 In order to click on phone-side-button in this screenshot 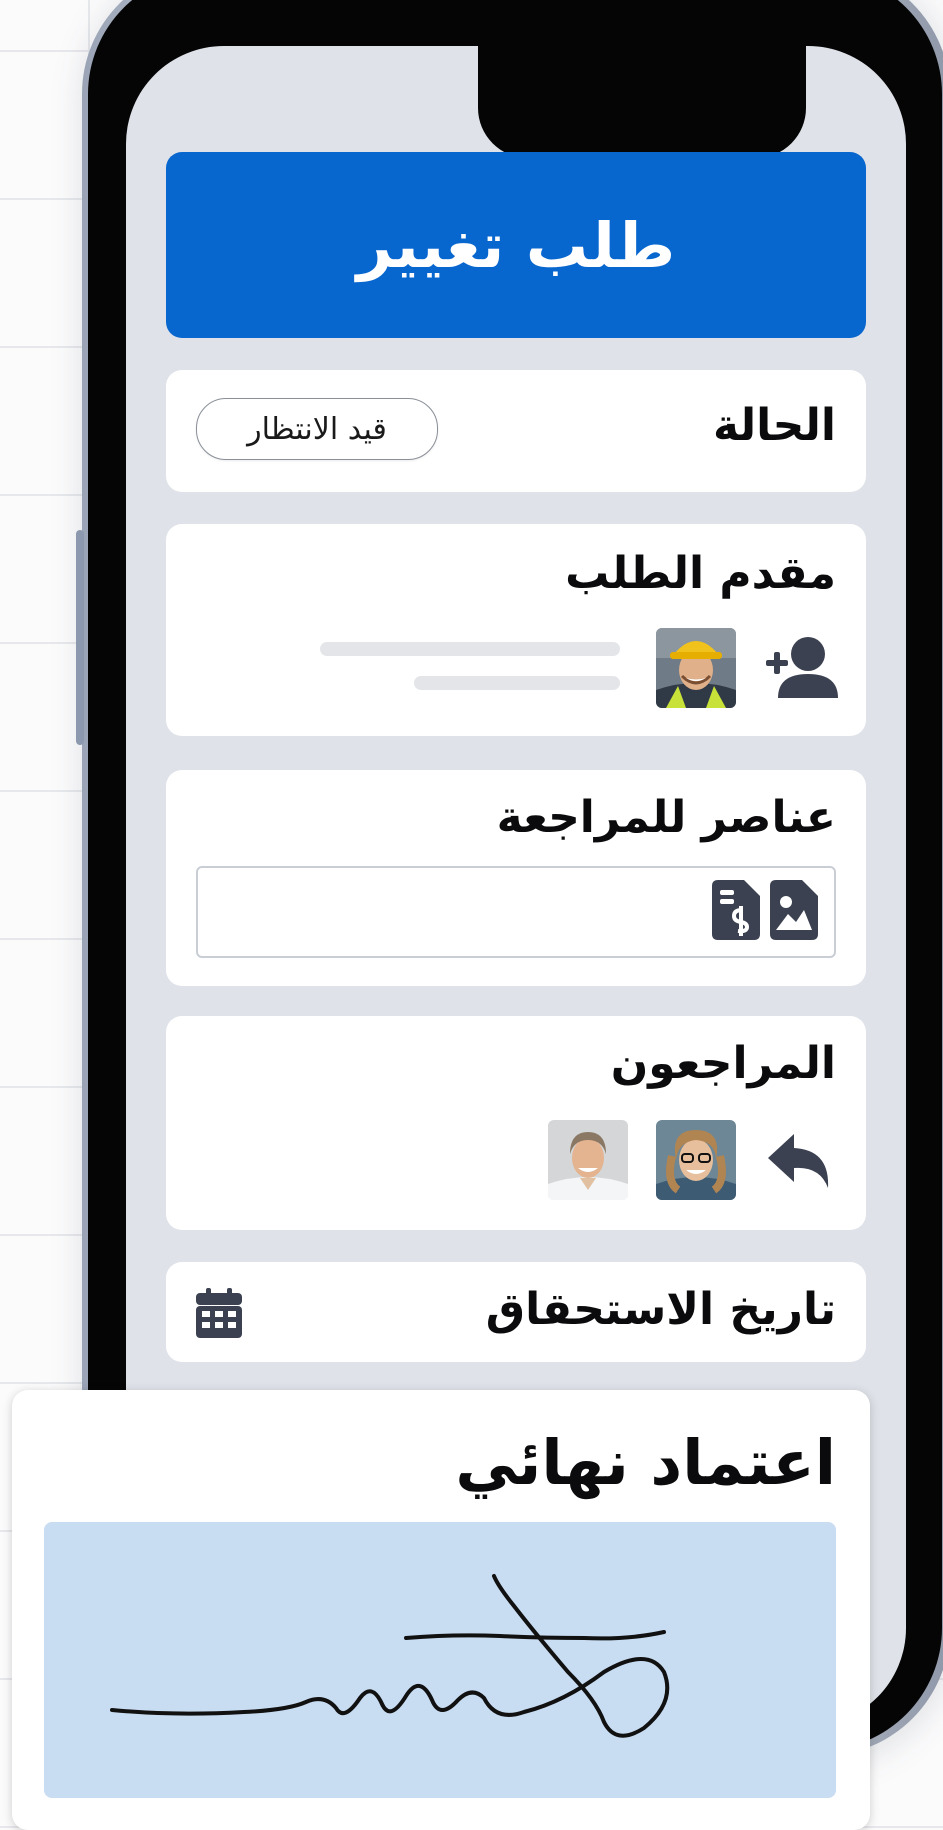, I will do `click(80, 637)`.